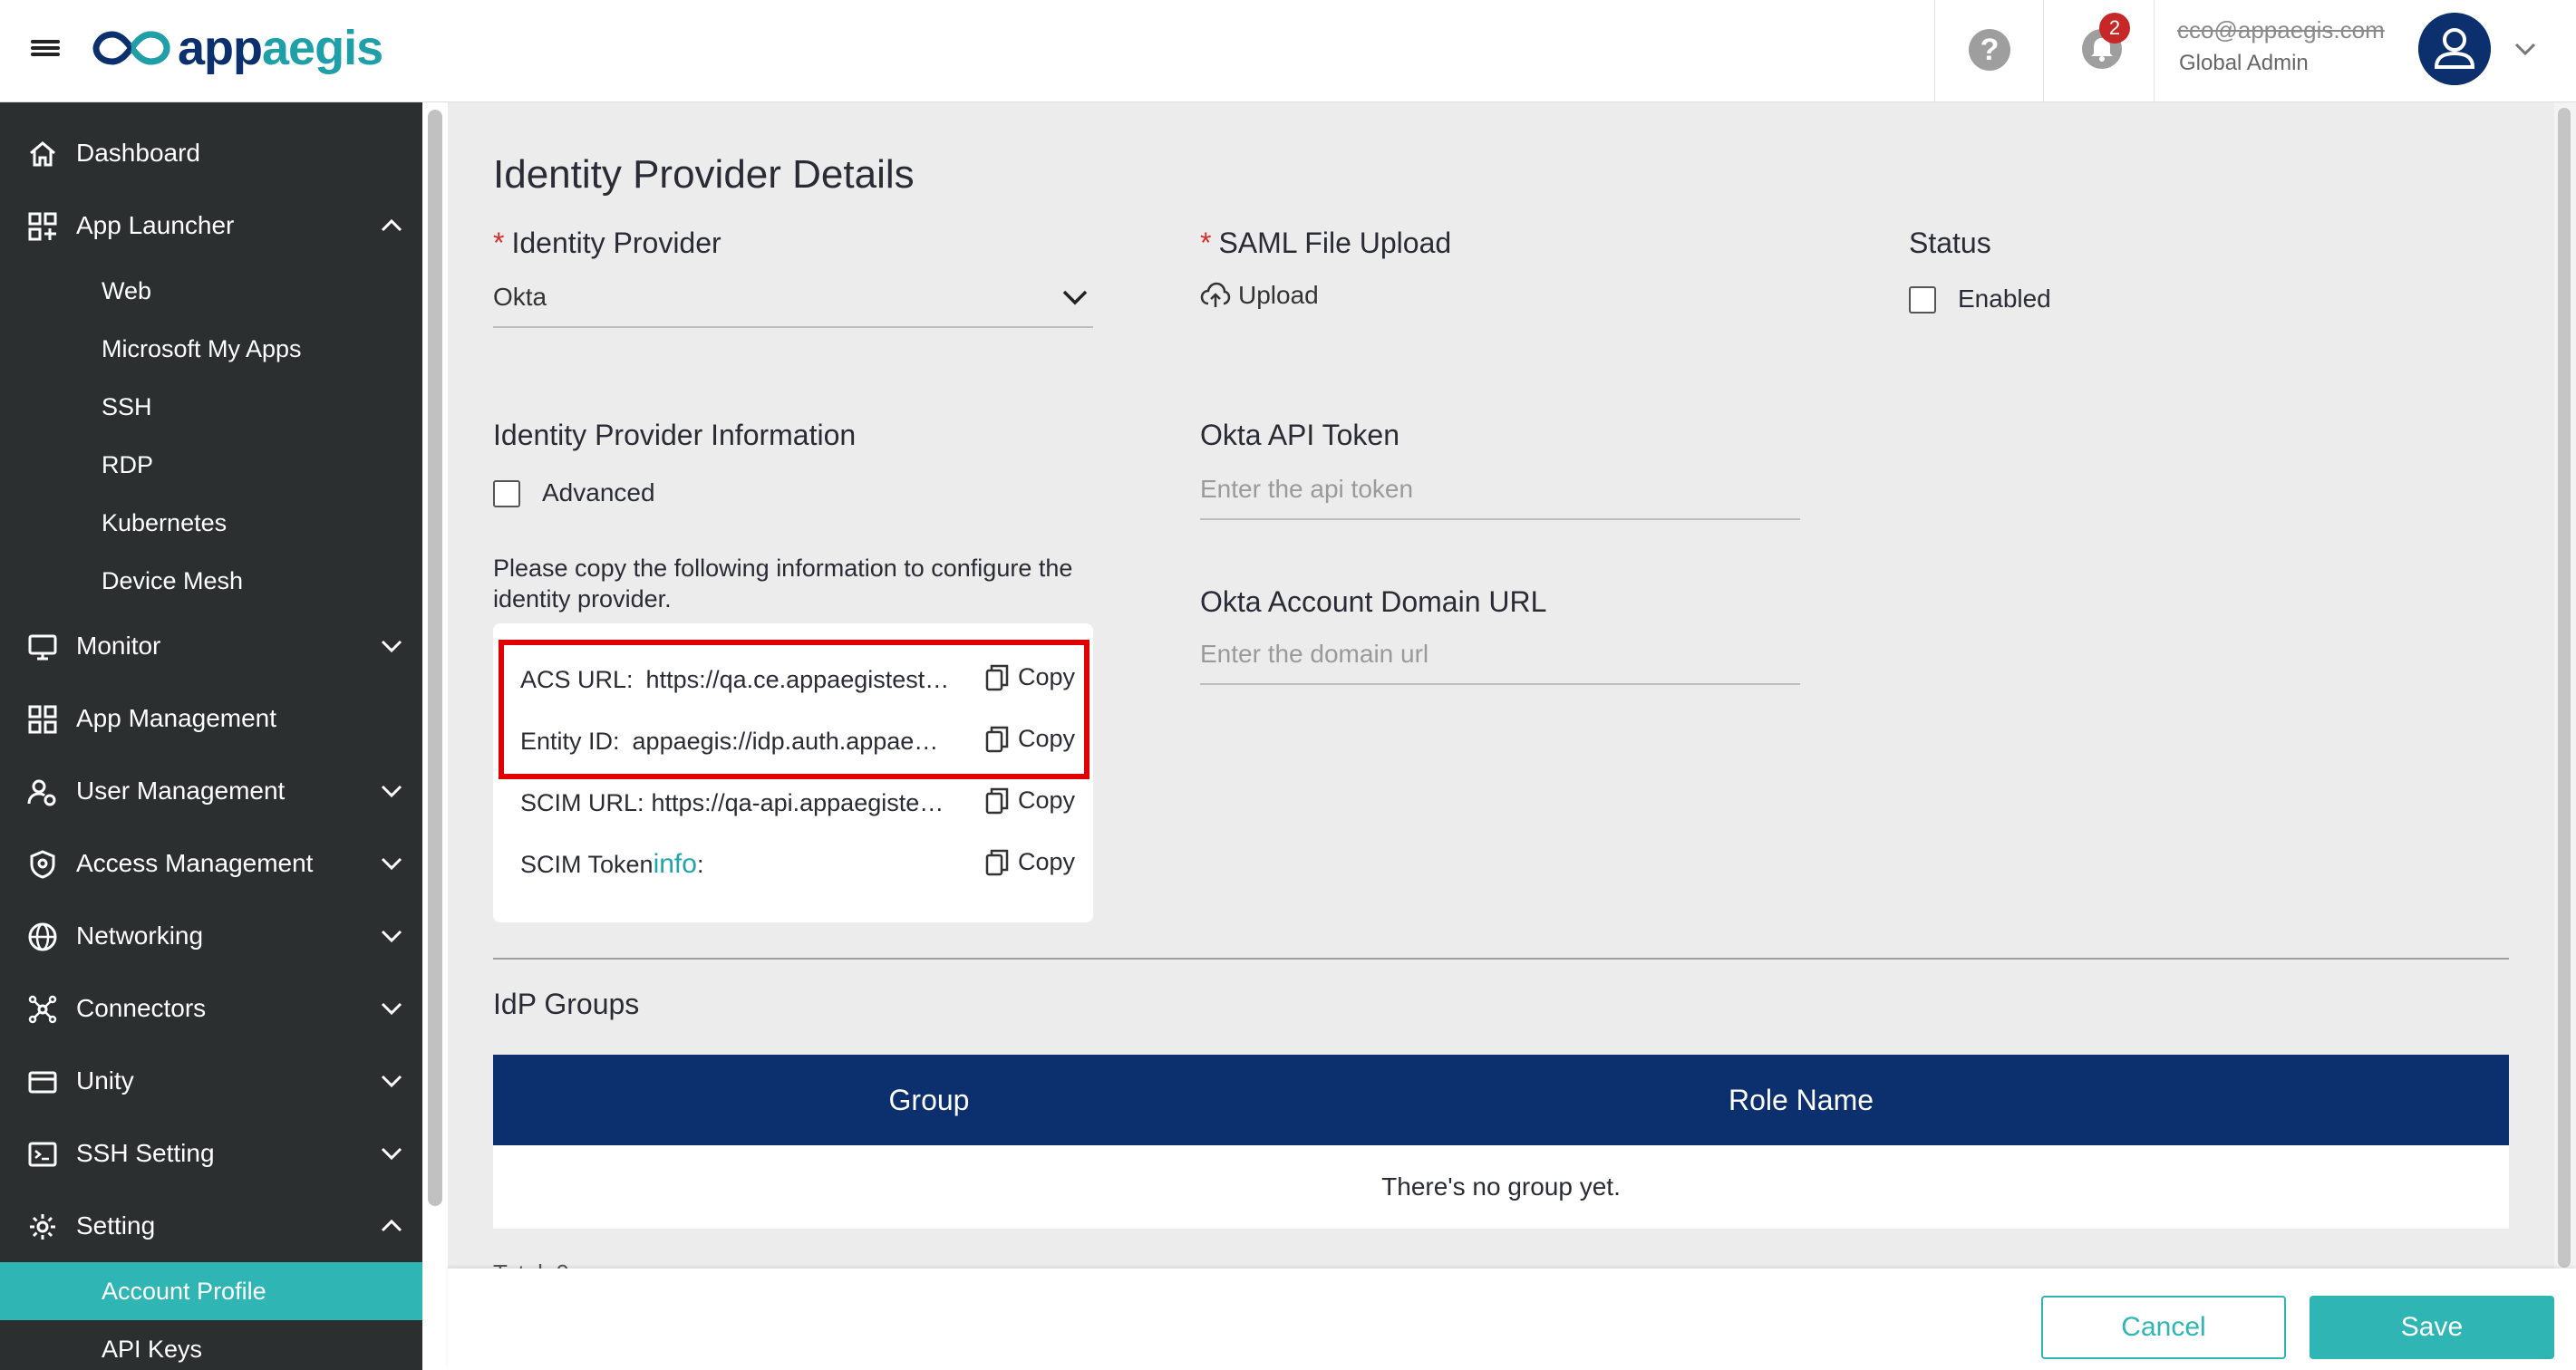 This screenshot has height=1370, width=2576. I want to click on advanced-checkbox, so click(506, 493).